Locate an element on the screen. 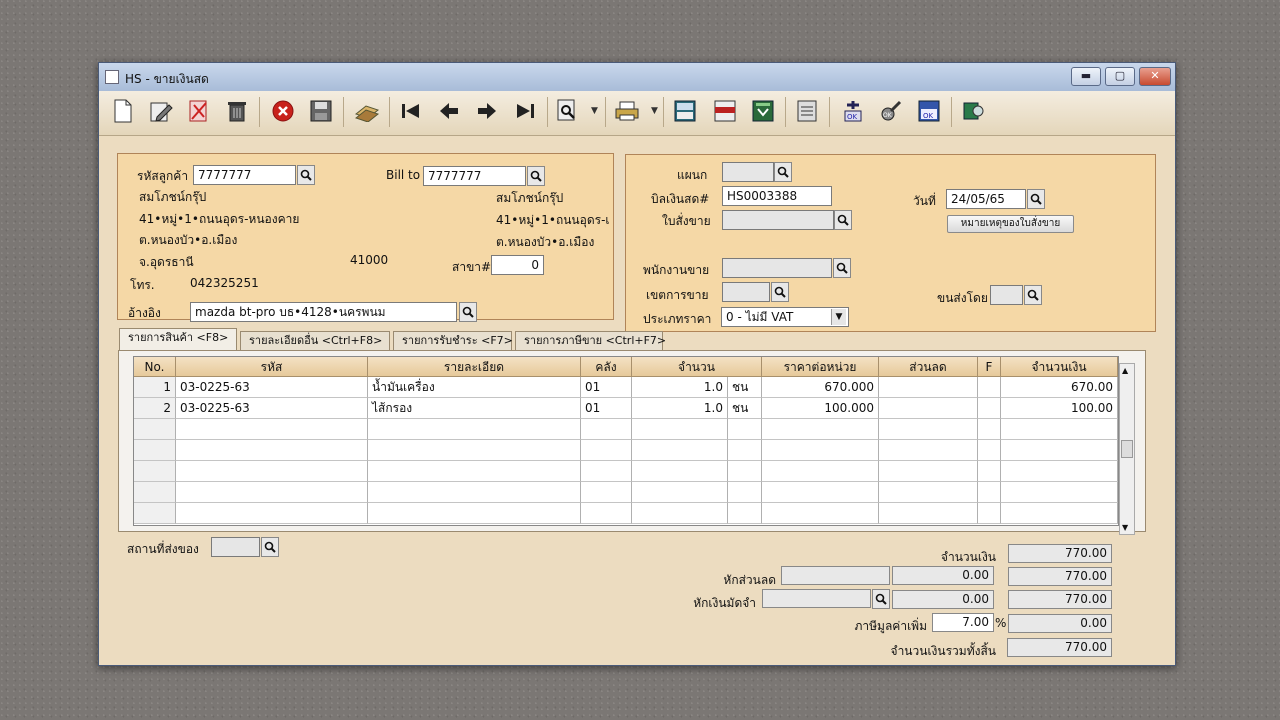 This screenshot has height=720, width=1280. next-record-button is located at coordinates (487, 111).